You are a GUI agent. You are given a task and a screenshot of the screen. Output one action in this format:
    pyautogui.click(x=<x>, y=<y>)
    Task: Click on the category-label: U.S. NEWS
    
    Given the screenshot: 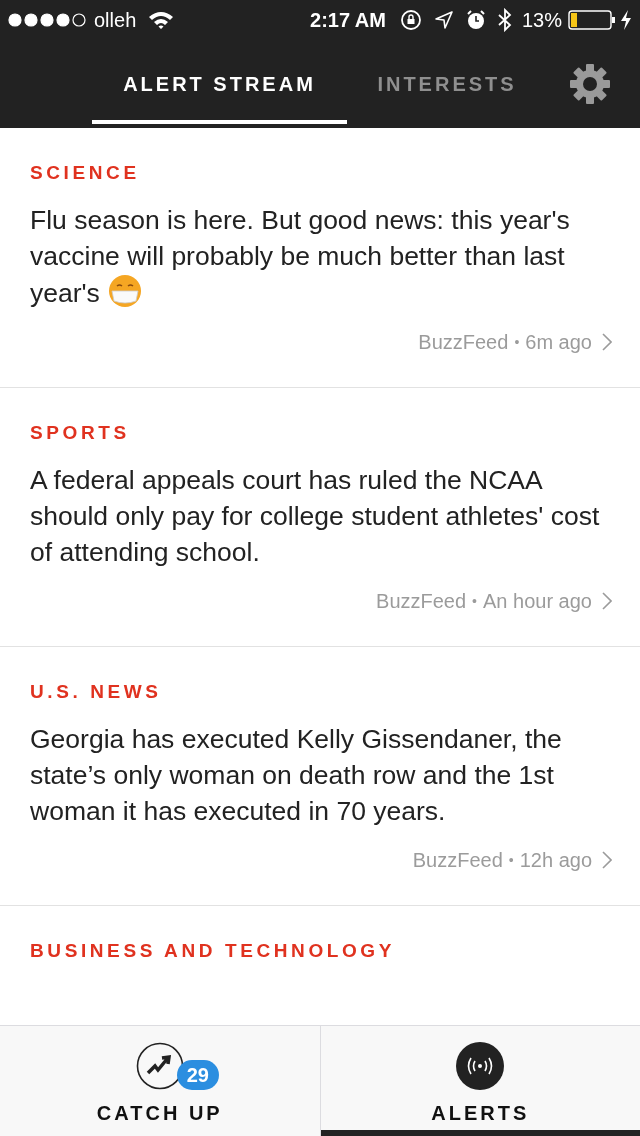 What is the action you would take?
    pyautogui.click(x=96, y=692)
    